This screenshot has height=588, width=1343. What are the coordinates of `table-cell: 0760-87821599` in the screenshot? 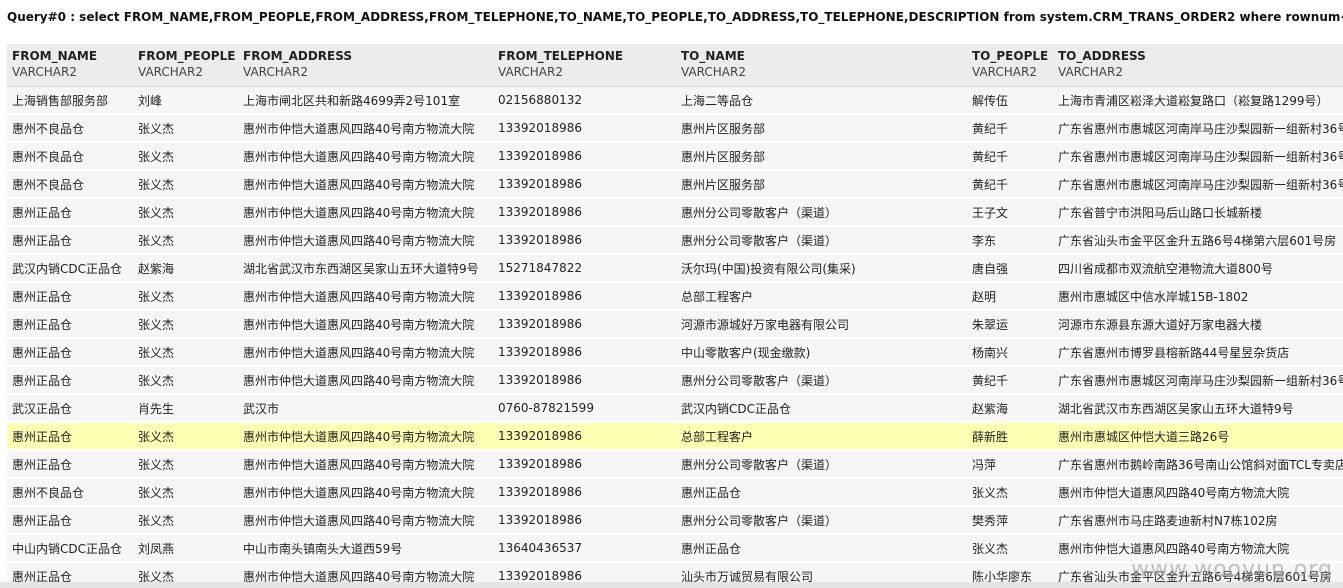 It's located at (584, 409).